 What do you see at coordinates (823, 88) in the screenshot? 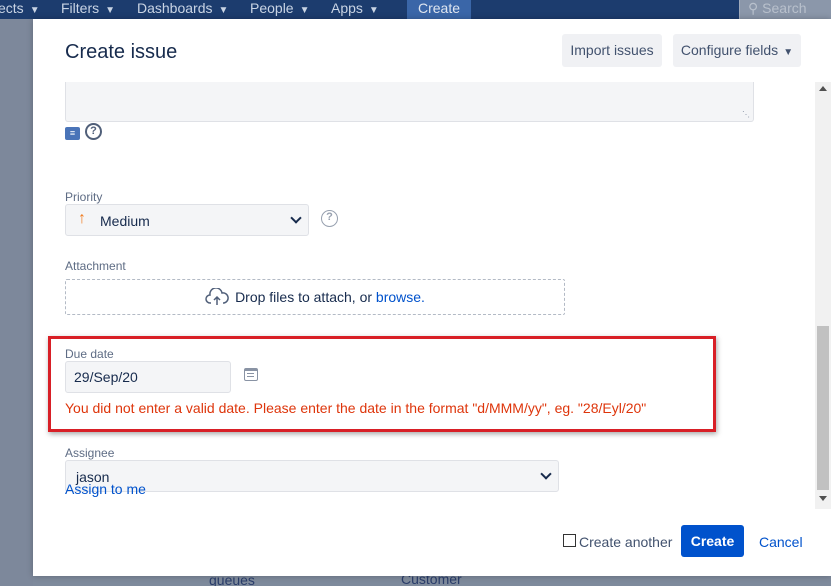
I see `scroll-up-arrow-icon` at bounding box center [823, 88].